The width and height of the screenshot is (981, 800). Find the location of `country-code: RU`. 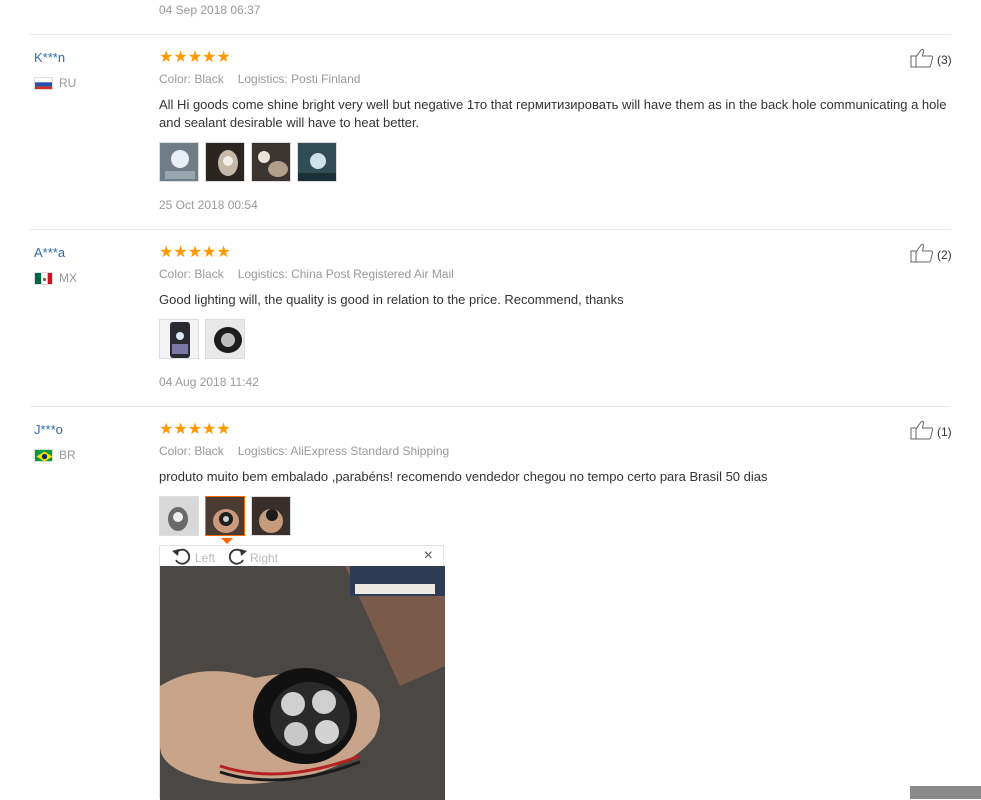

country-code: RU is located at coordinates (68, 83).